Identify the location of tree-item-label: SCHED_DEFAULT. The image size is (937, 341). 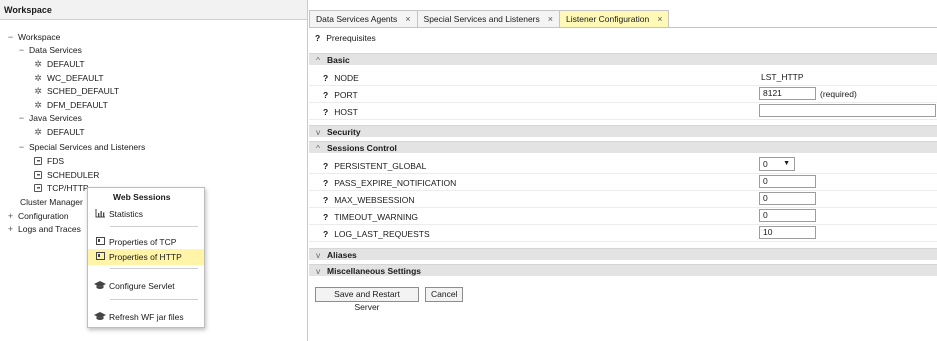
(83, 91).